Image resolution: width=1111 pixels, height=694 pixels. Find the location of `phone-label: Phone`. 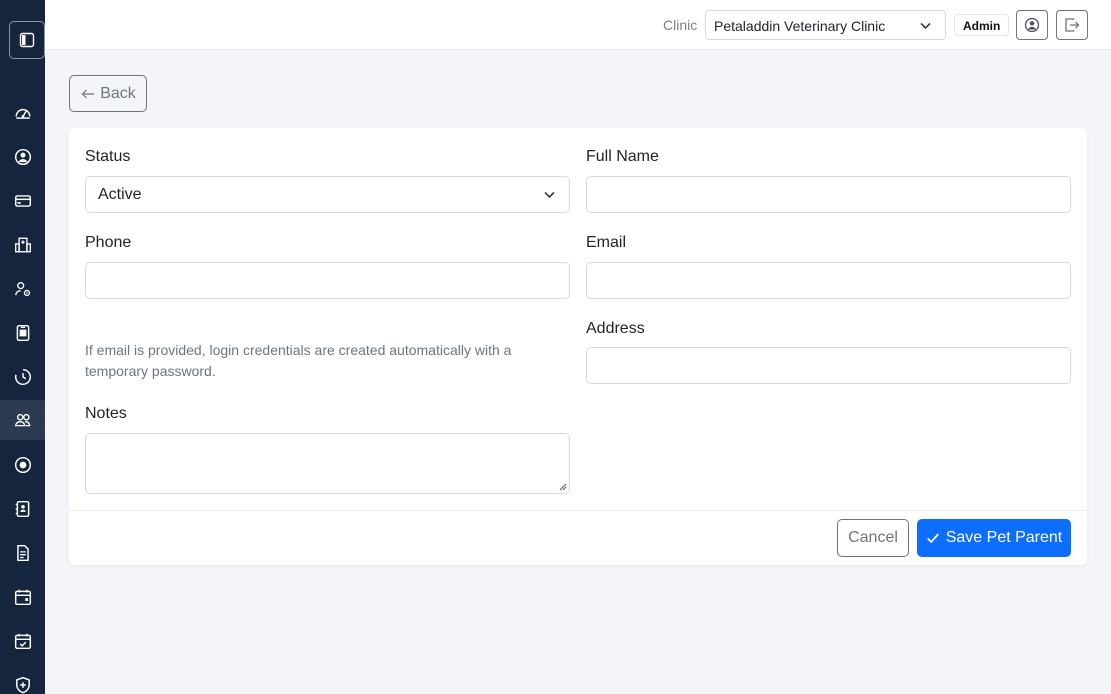

phone-label: Phone is located at coordinates (108, 242).